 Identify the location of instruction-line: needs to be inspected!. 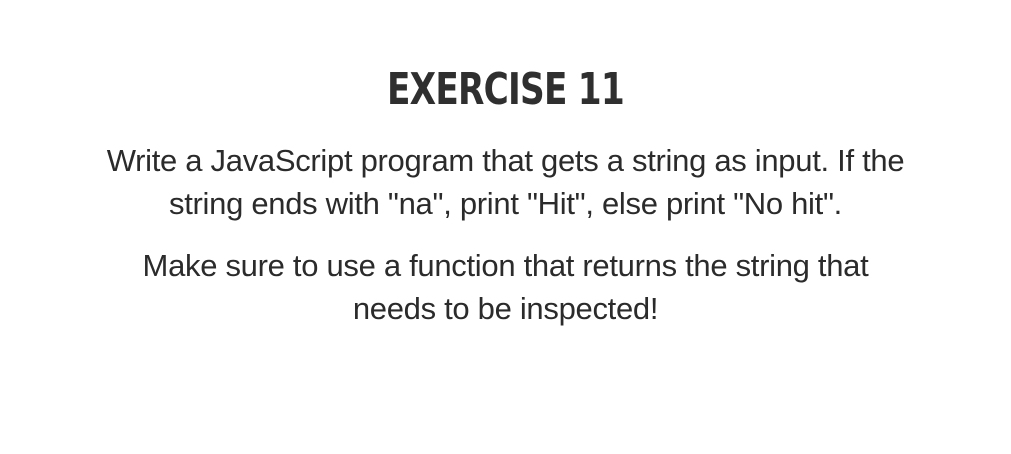
(505, 308).